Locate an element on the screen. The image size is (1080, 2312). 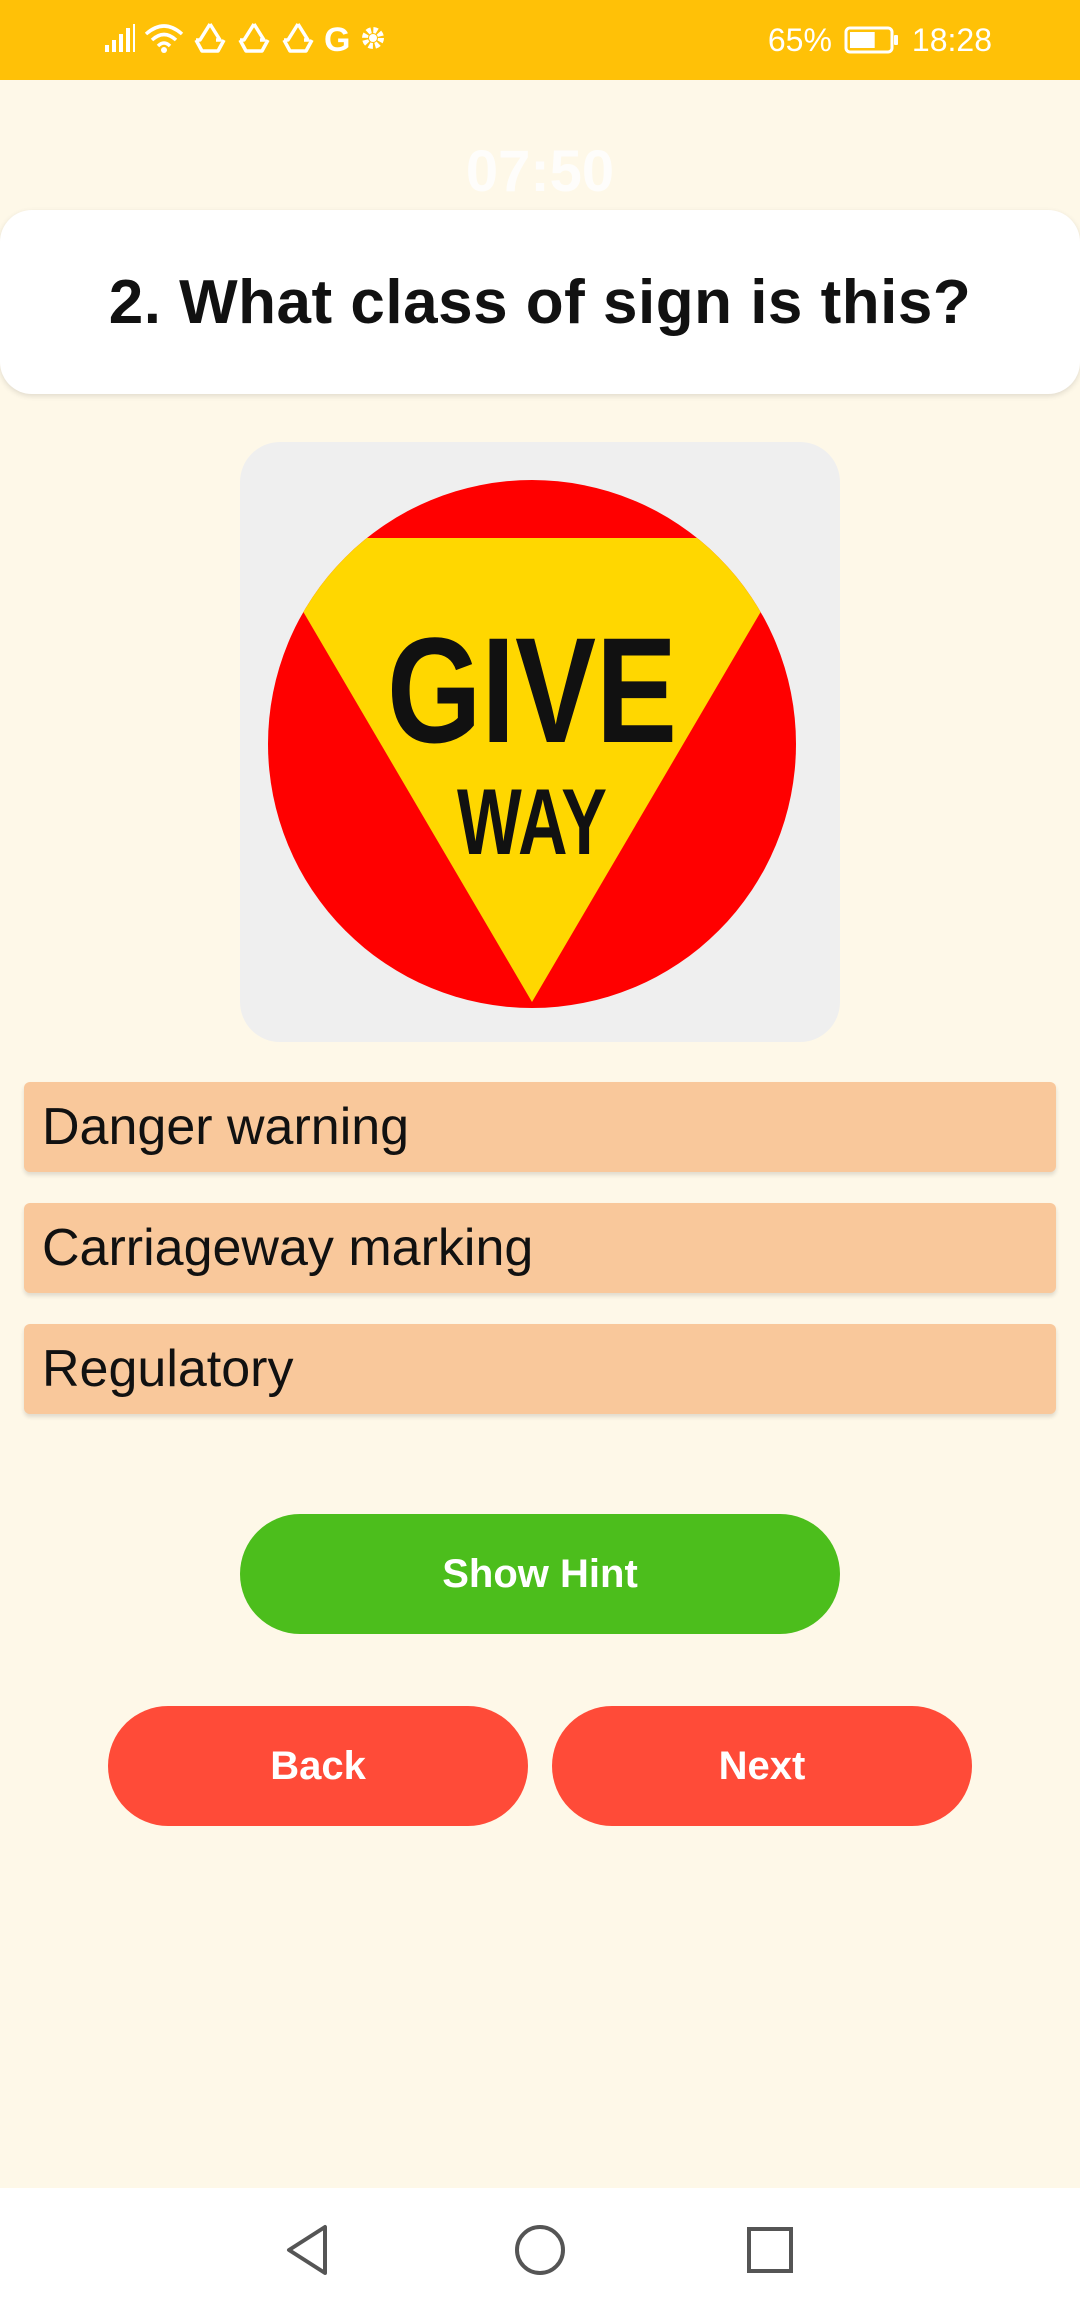
status-icons-left: G is located at coordinates (246, 40).